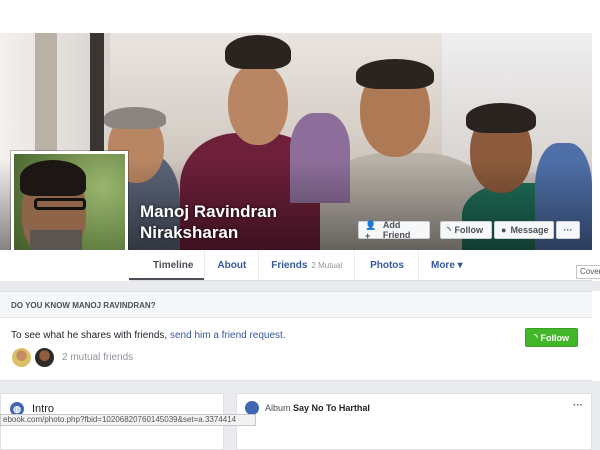  Describe the element at coordinates (414, 421) in the screenshot. I see `album-post-card: Album Say No To Harthal ···` at that location.